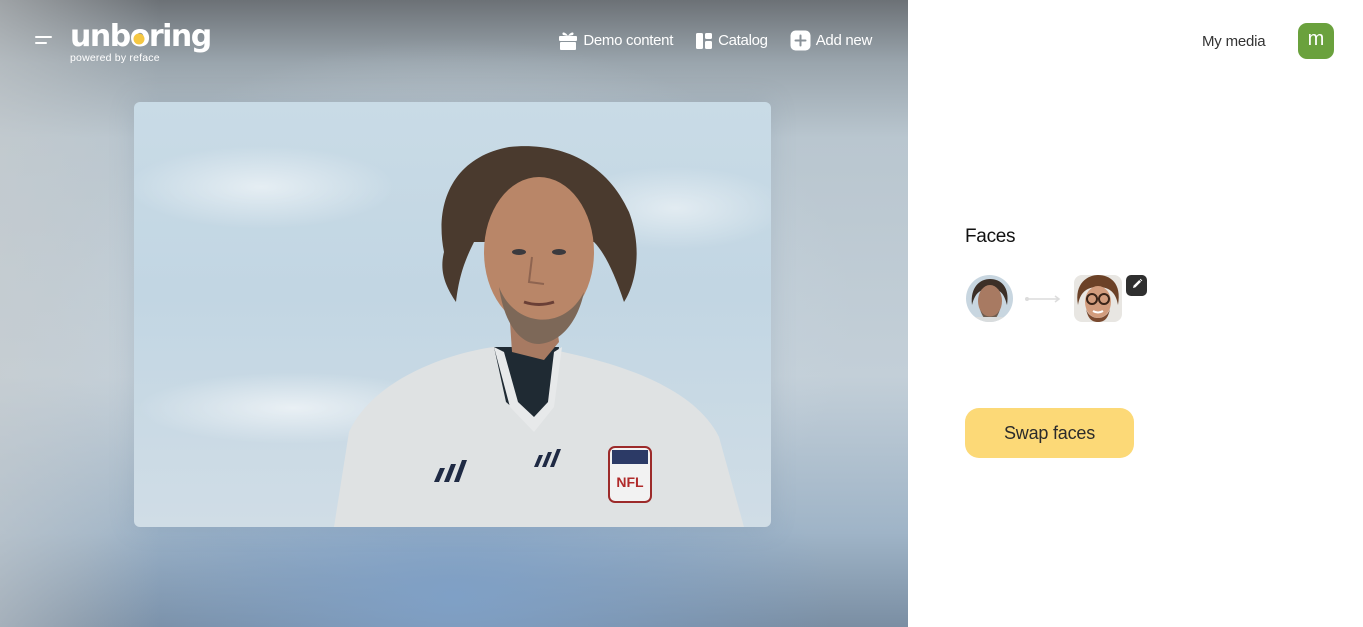 Image resolution: width=1363 pixels, height=627 pixels. I want to click on pencil-icon, so click(1137, 286).